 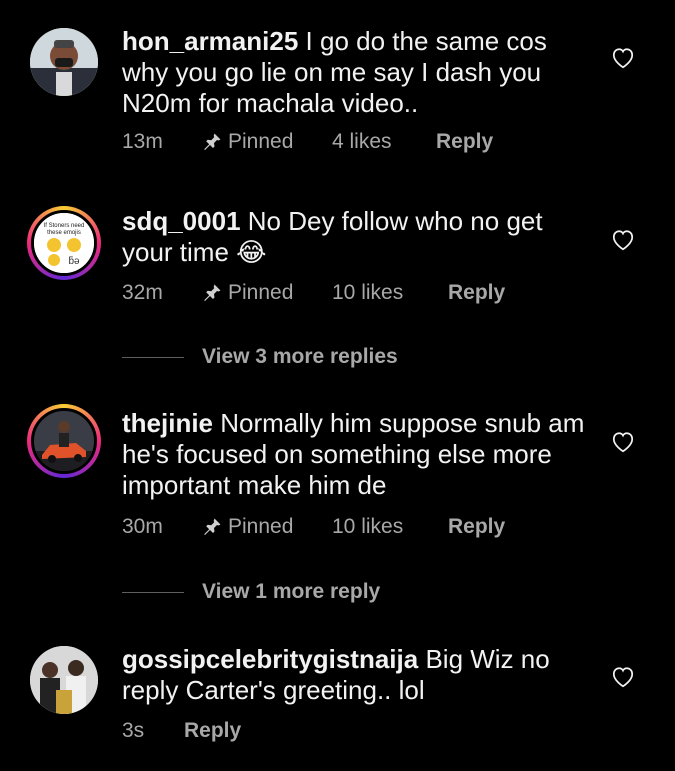 I want to click on comment-time: 32m, so click(x=142, y=292).